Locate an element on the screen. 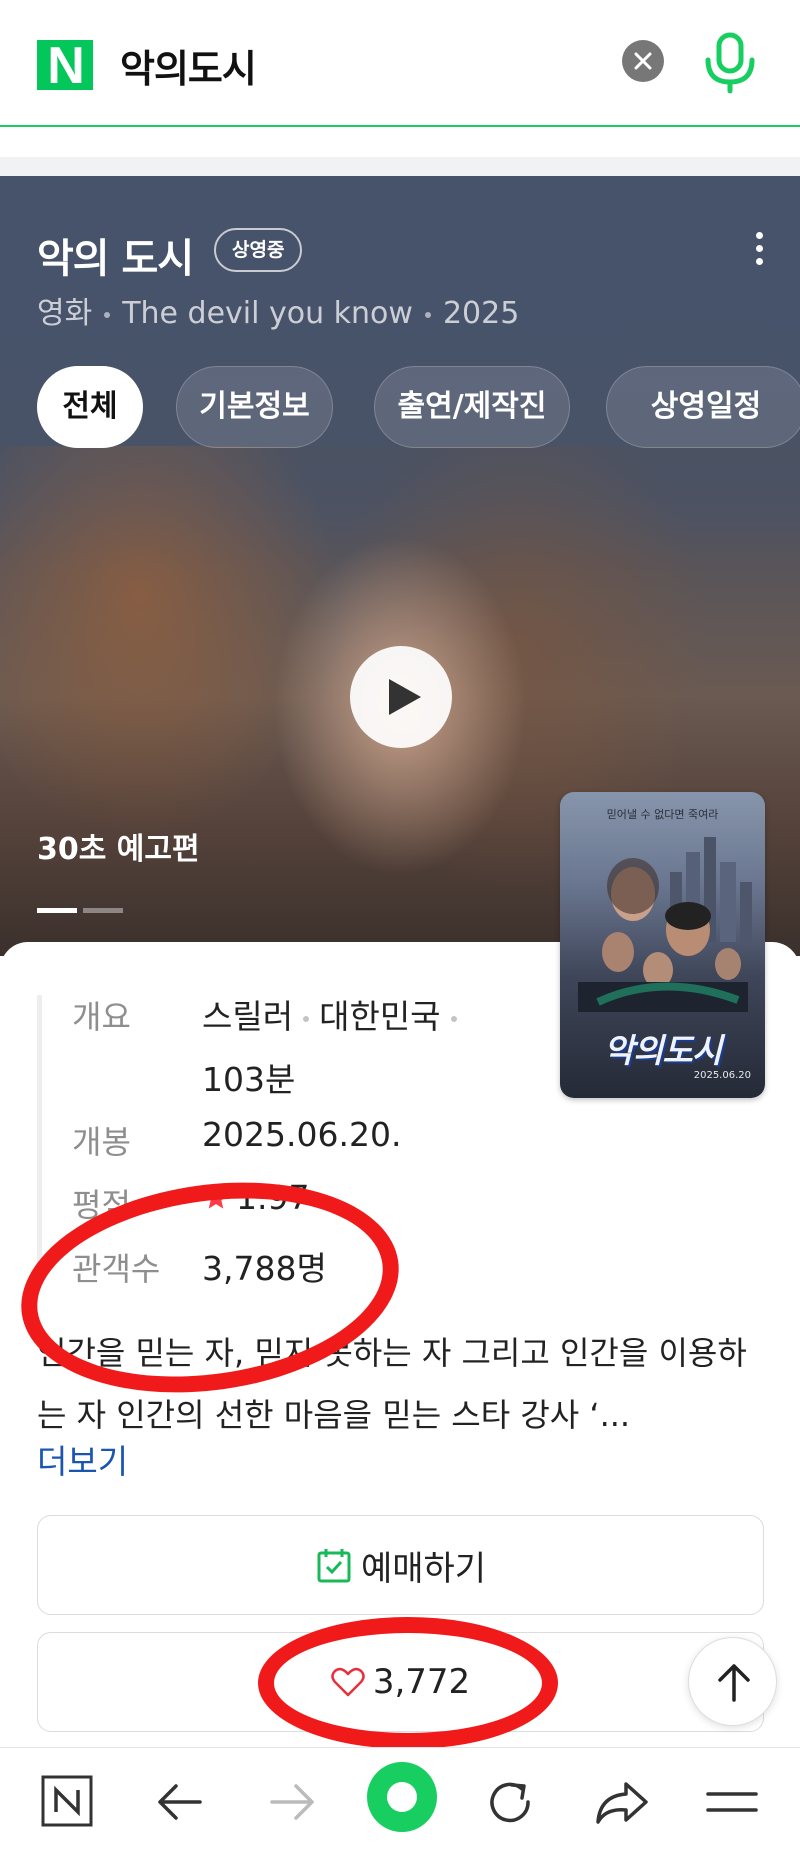  back-arrow-icon is located at coordinates (180, 1802).